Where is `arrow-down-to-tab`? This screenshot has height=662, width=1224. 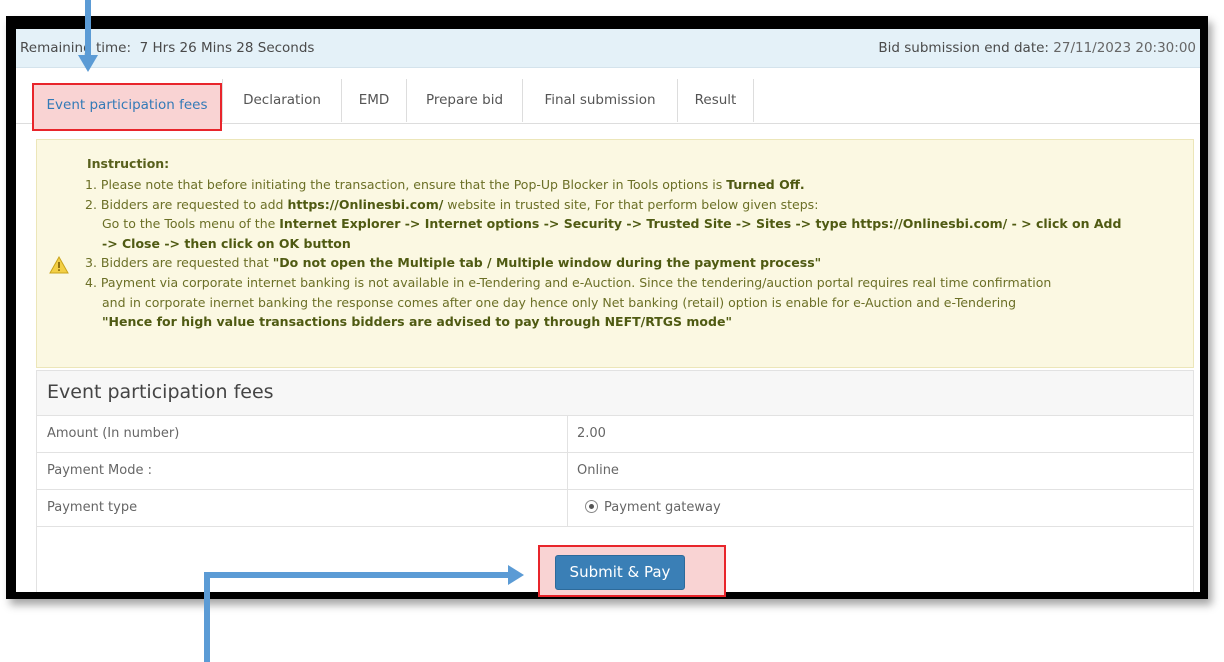 arrow-down-to-tab is located at coordinates (88, 36).